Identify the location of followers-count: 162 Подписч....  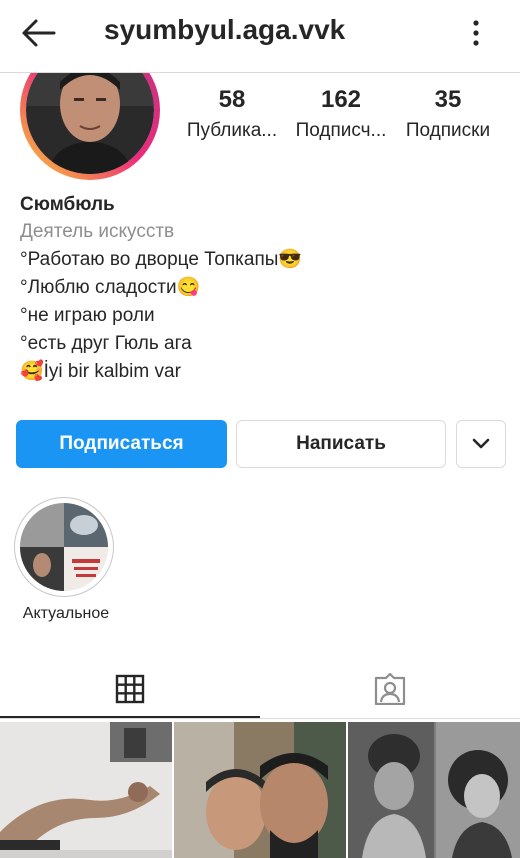
(341, 115).